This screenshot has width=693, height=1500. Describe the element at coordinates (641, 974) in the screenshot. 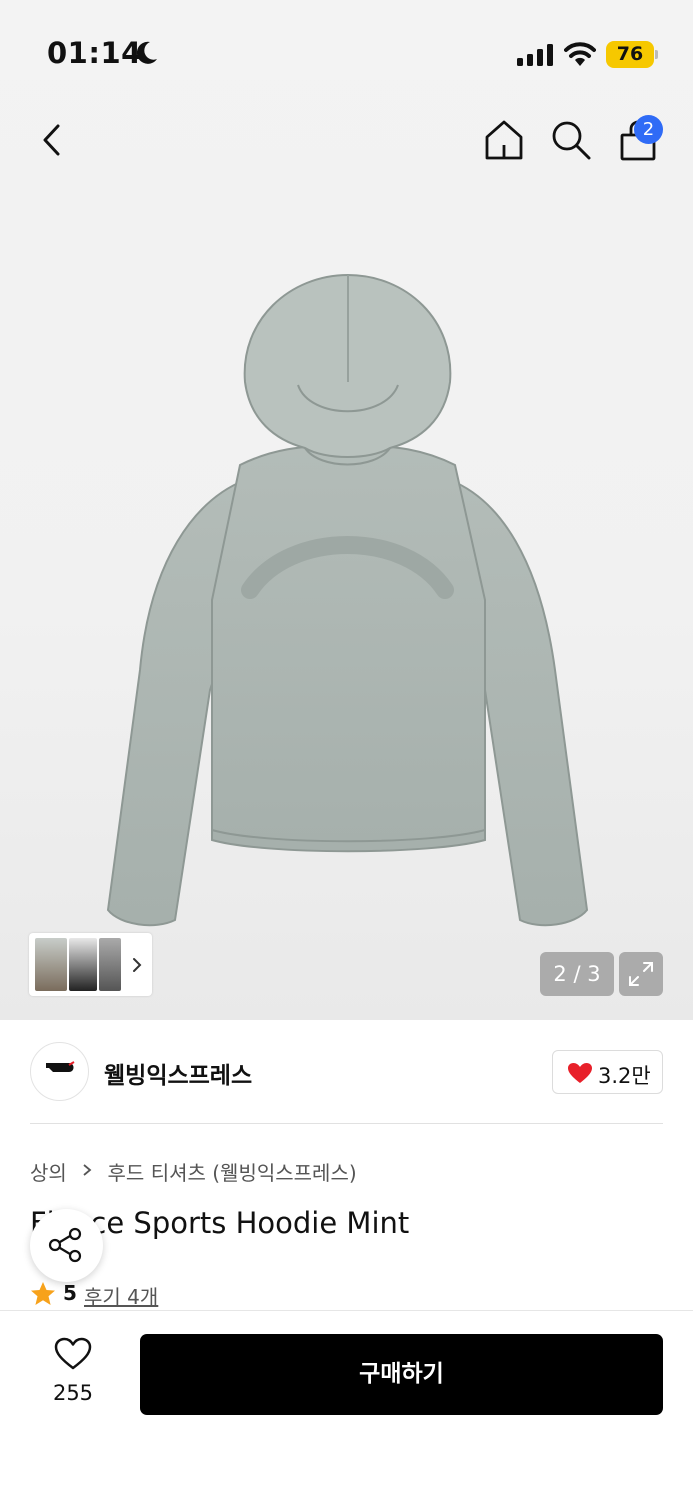

I see `expand-button` at that location.